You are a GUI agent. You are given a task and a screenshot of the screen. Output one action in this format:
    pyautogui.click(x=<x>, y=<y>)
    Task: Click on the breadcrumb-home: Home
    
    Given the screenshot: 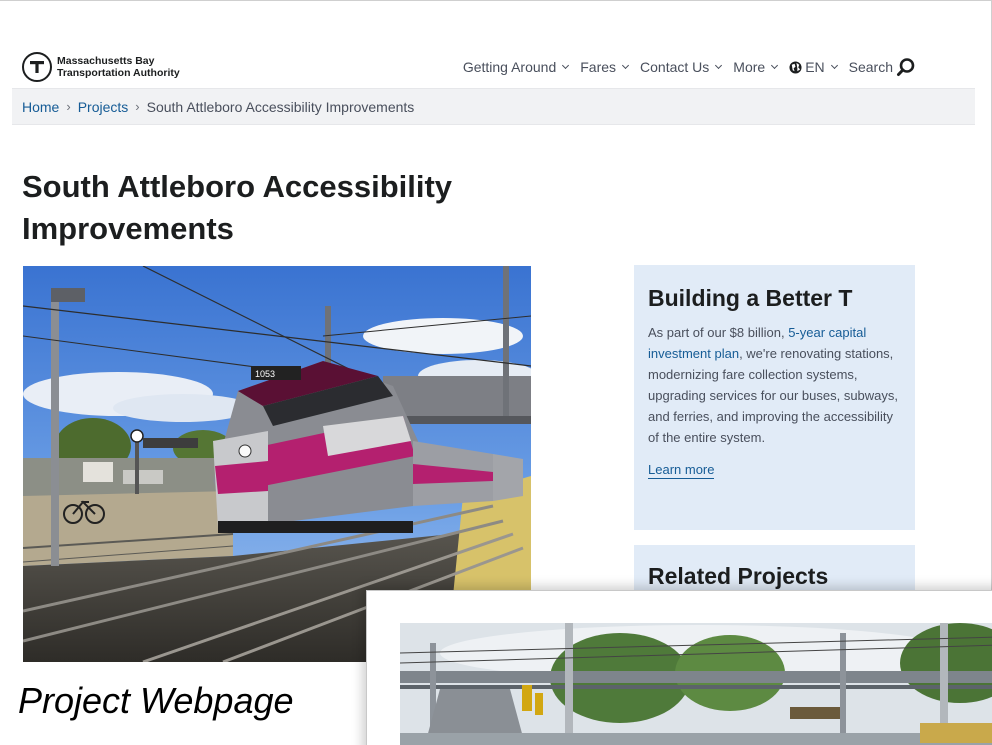 What is the action you would take?
    pyautogui.click(x=40, y=107)
    